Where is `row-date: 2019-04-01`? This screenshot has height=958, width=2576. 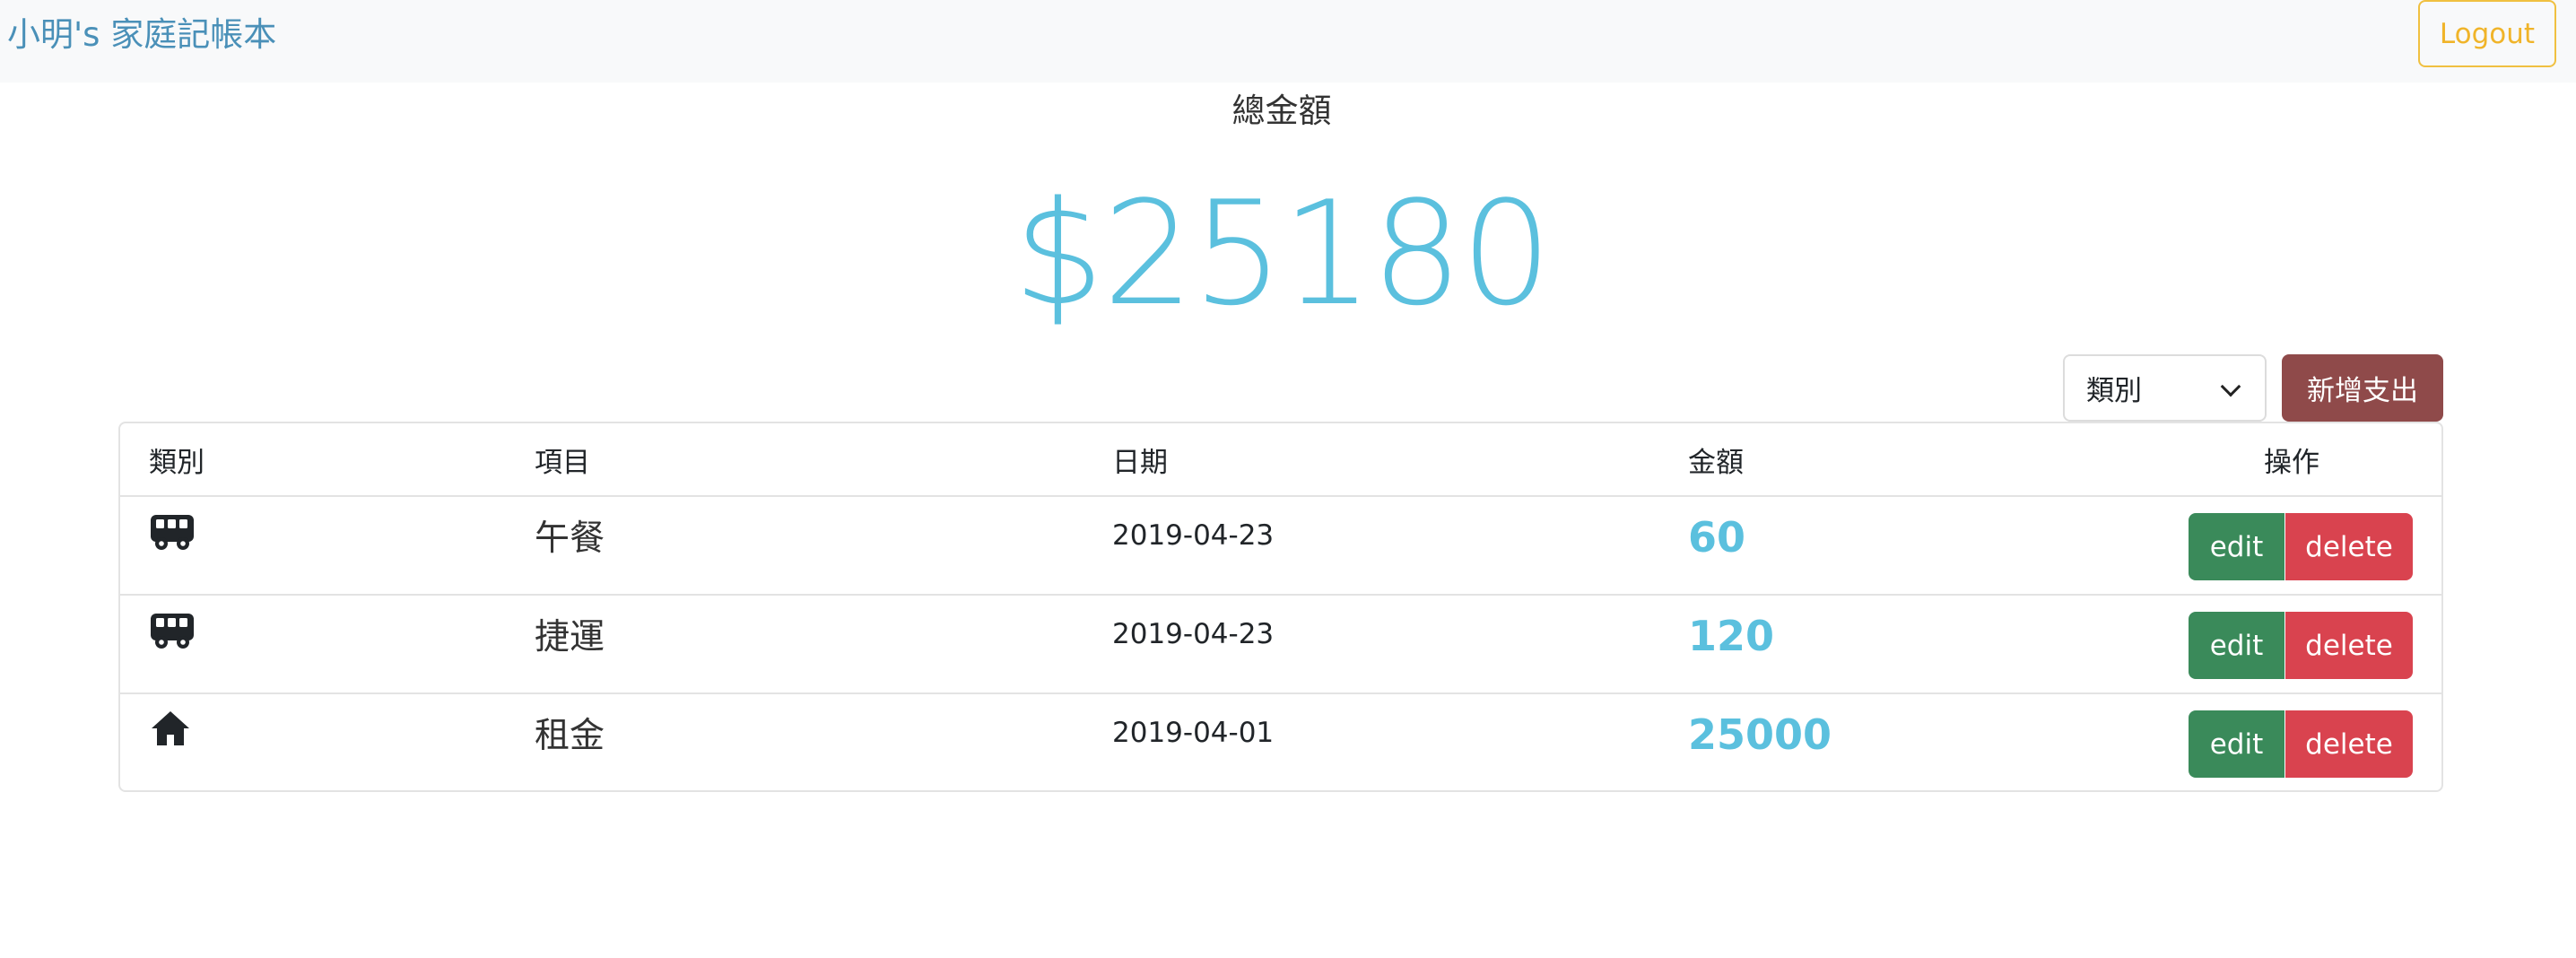
row-date: 2019-04-01 is located at coordinates (1193, 733).